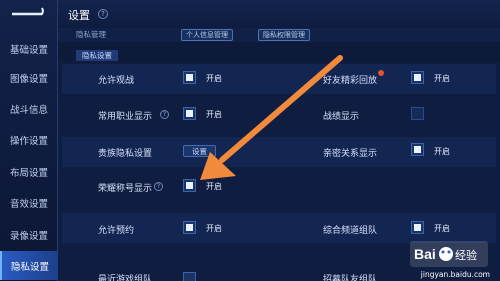 This screenshot has height=281, width=500. What do you see at coordinates (455, 274) in the screenshot?
I see `watermark-url: jingyan.baidu.com` at bounding box center [455, 274].